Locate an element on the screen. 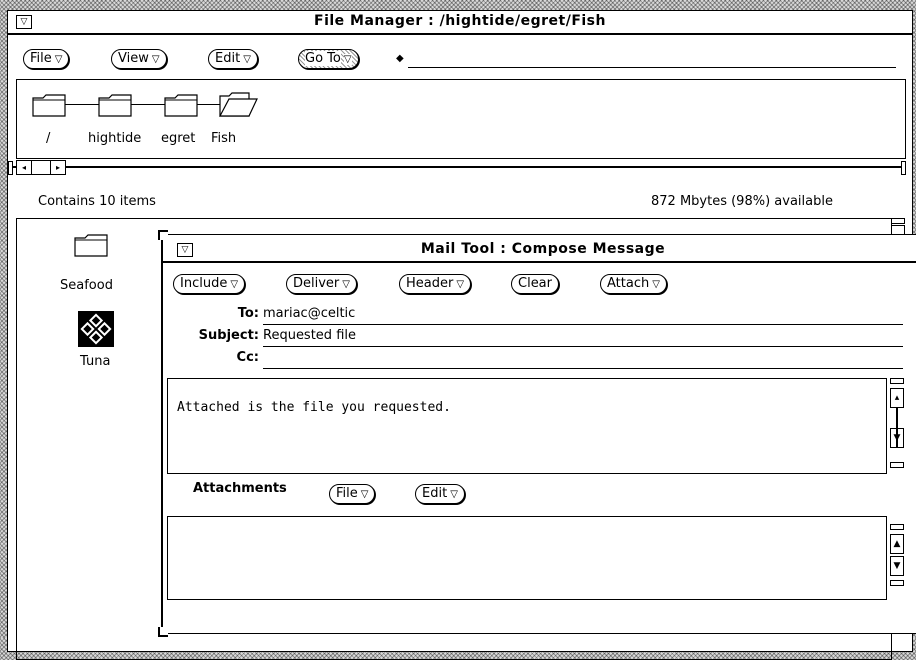 Image resolution: width=916 pixels, height=660 pixels. scrollbar-left-cap is located at coordinates (10, 168).